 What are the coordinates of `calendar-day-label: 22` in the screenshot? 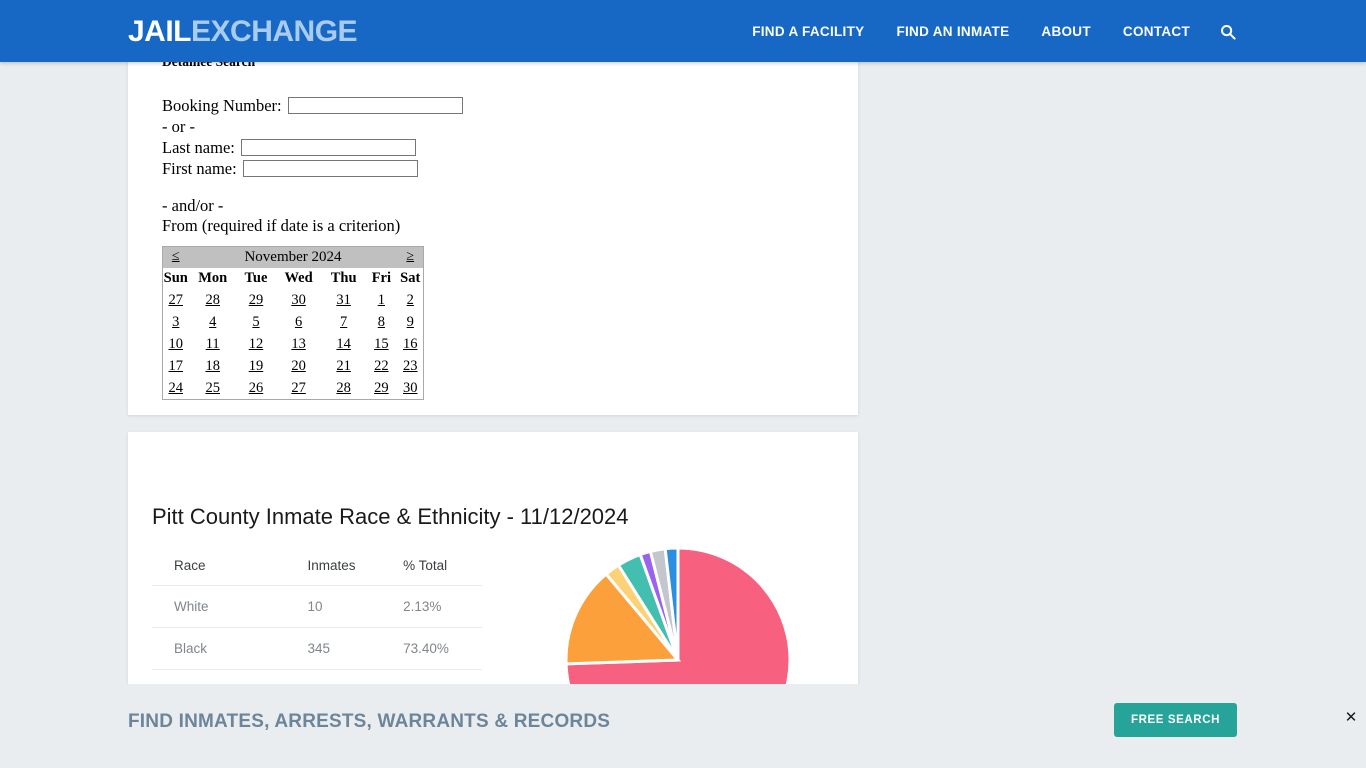 It's located at (381, 366).